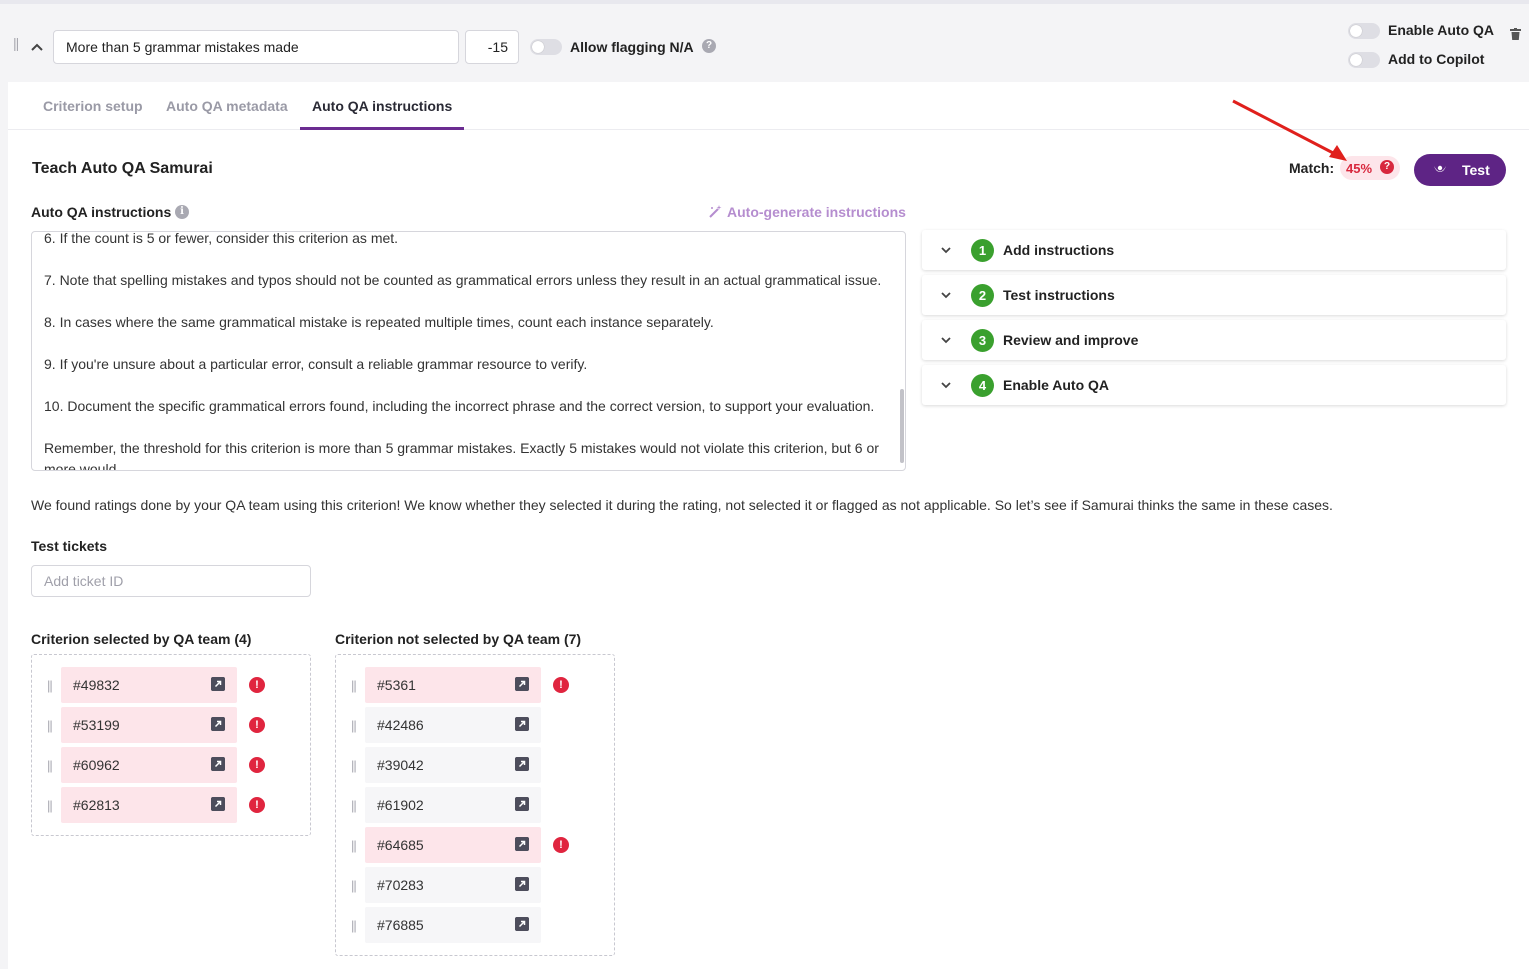 The image size is (1529, 969). I want to click on ticket-row: || #42486, so click(461, 725).